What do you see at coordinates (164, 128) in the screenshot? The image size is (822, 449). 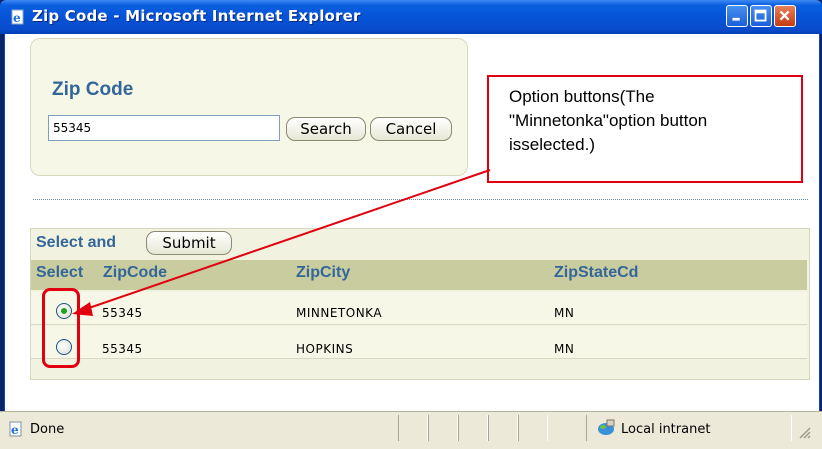 I see `zip-code-input` at bounding box center [164, 128].